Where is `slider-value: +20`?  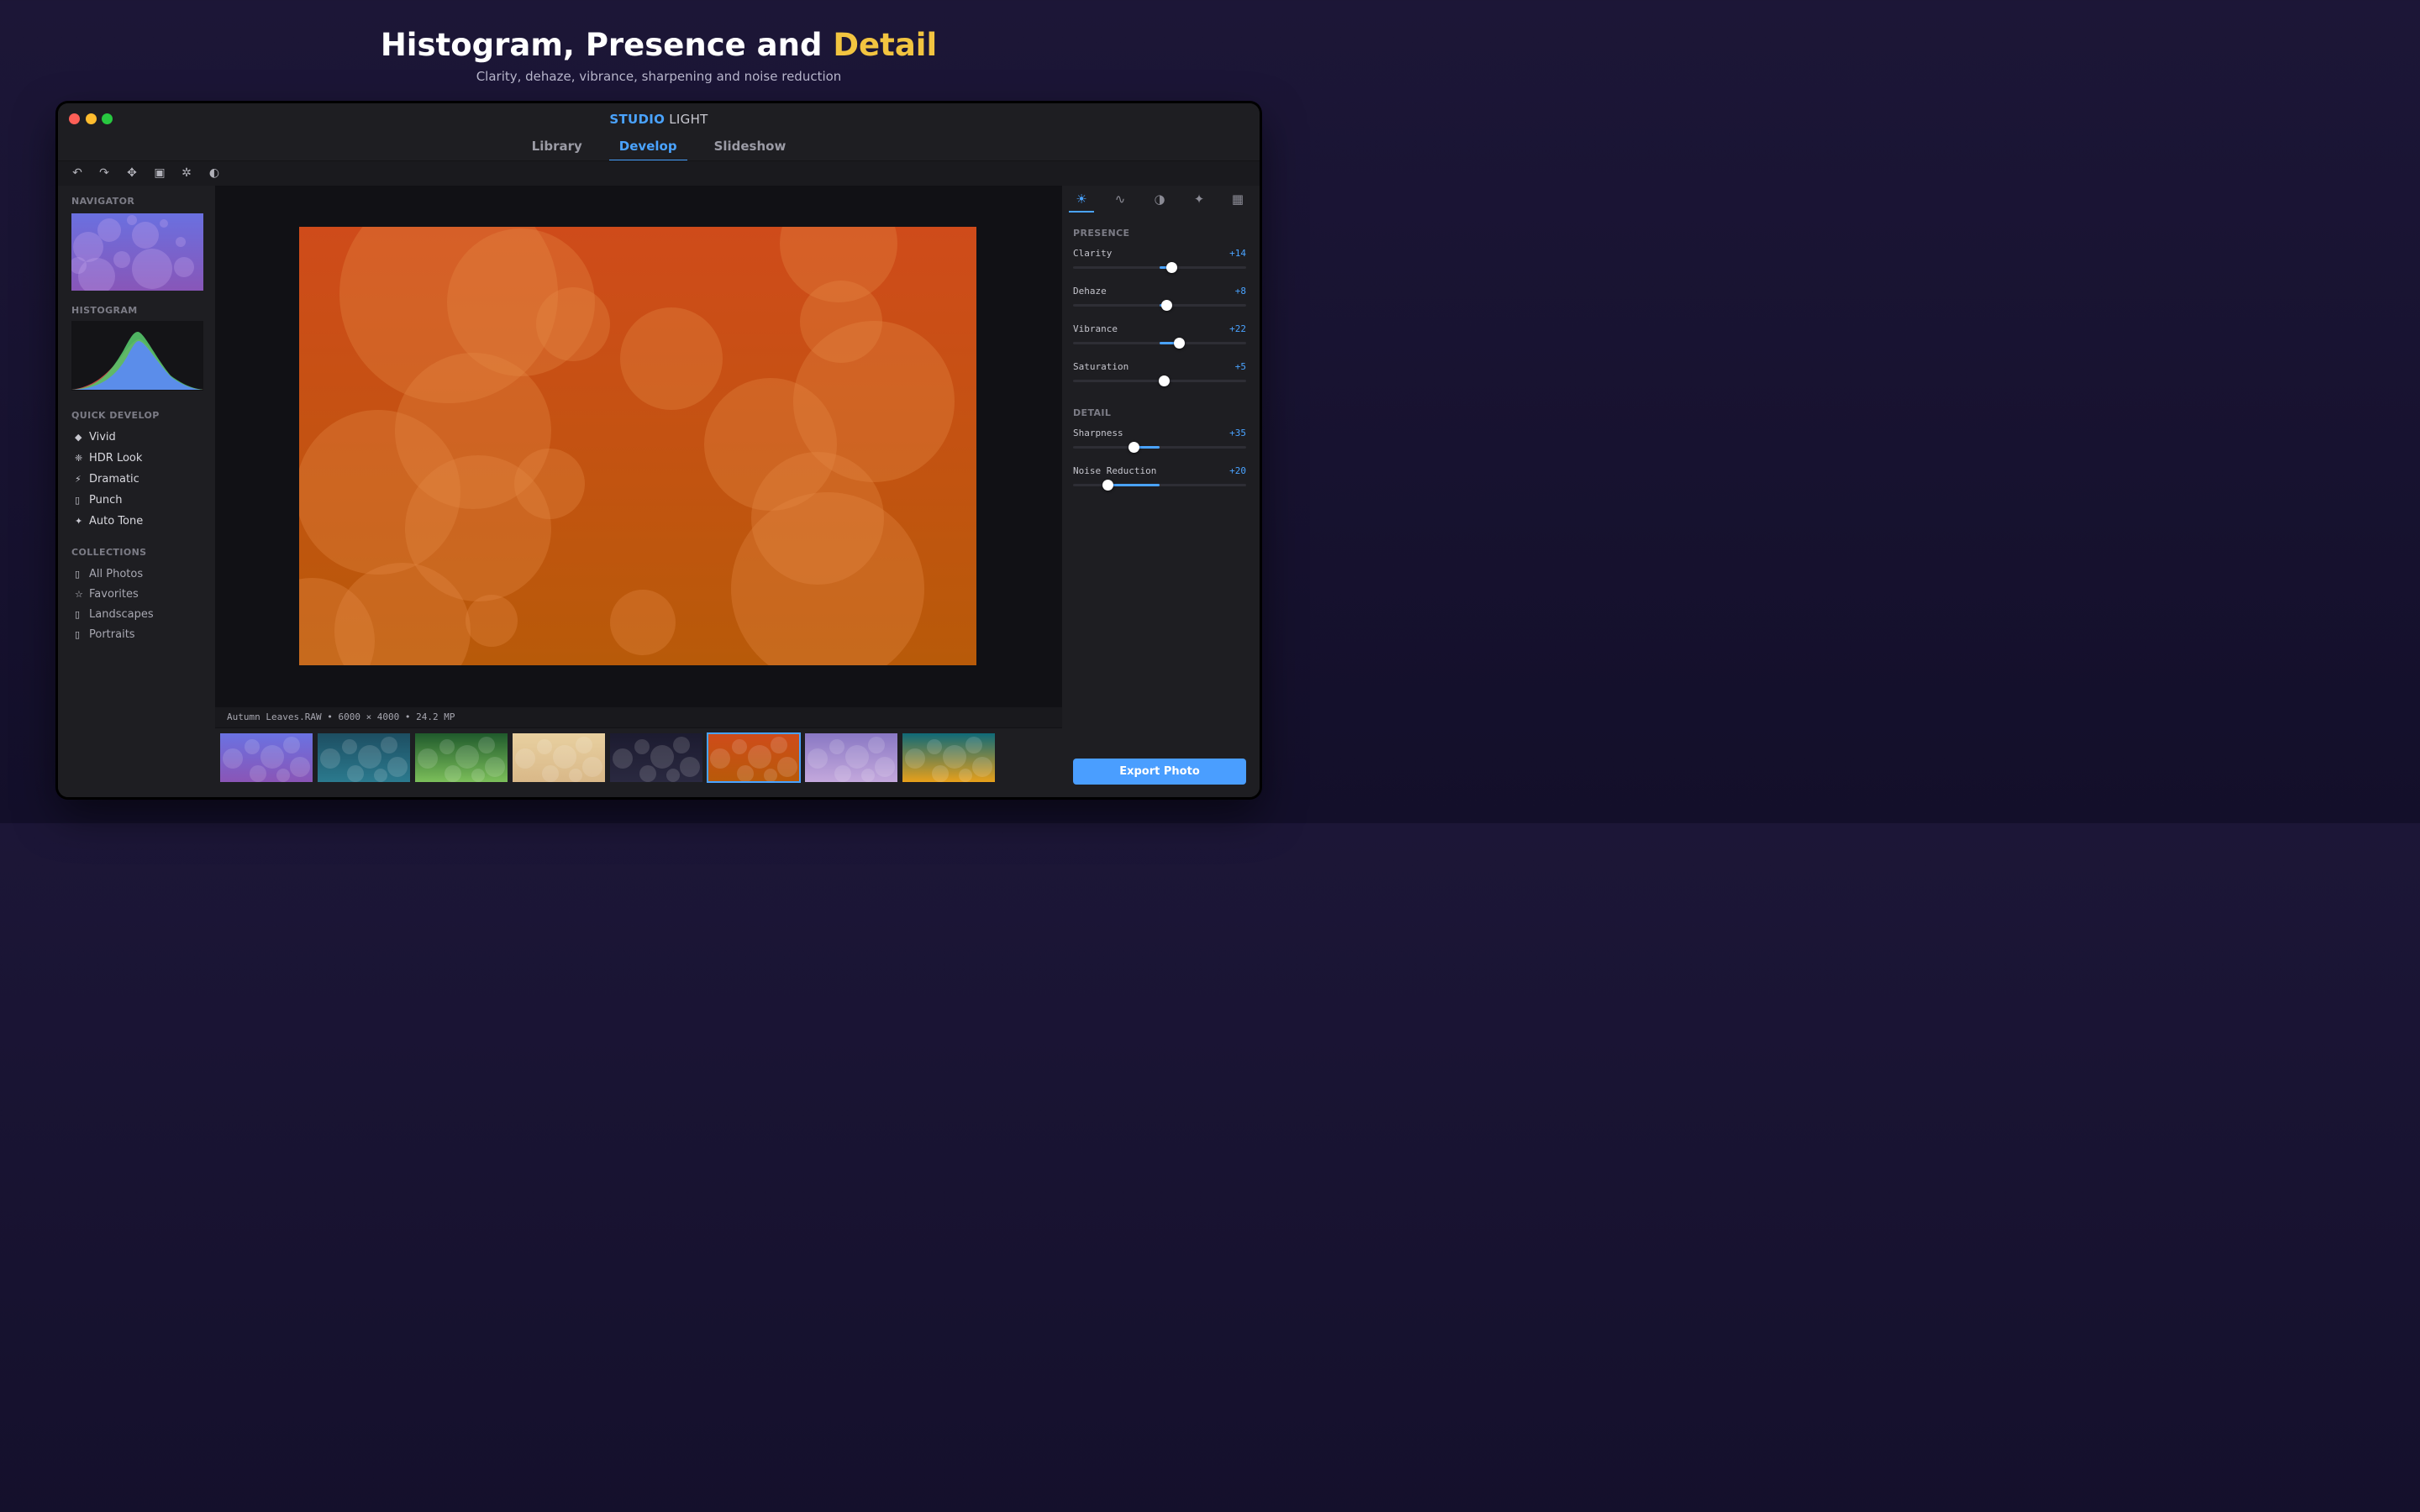 slider-value: +20 is located at coordinates (1237, 470).